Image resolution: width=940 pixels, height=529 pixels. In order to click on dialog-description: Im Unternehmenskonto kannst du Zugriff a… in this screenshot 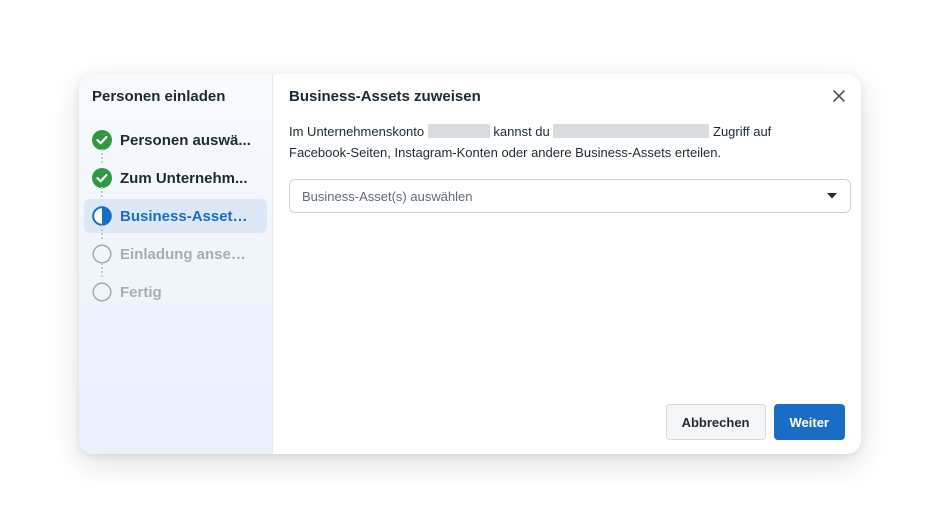, I will do `click(559, 142)`.